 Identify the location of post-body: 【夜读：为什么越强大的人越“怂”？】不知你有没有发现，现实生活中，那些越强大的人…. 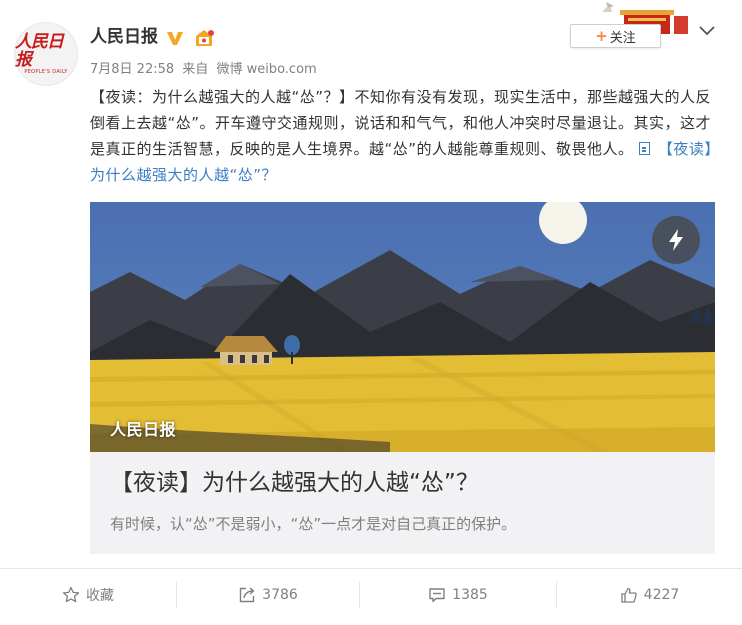
(401, 123).